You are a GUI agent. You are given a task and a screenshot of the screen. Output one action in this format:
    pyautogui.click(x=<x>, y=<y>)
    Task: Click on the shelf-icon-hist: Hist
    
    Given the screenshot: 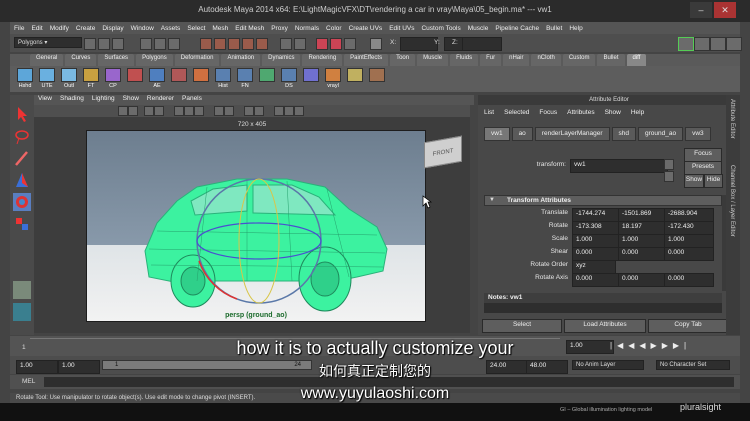 What is the action you would take?
    pyautogui.click(x=223, y=79)
    